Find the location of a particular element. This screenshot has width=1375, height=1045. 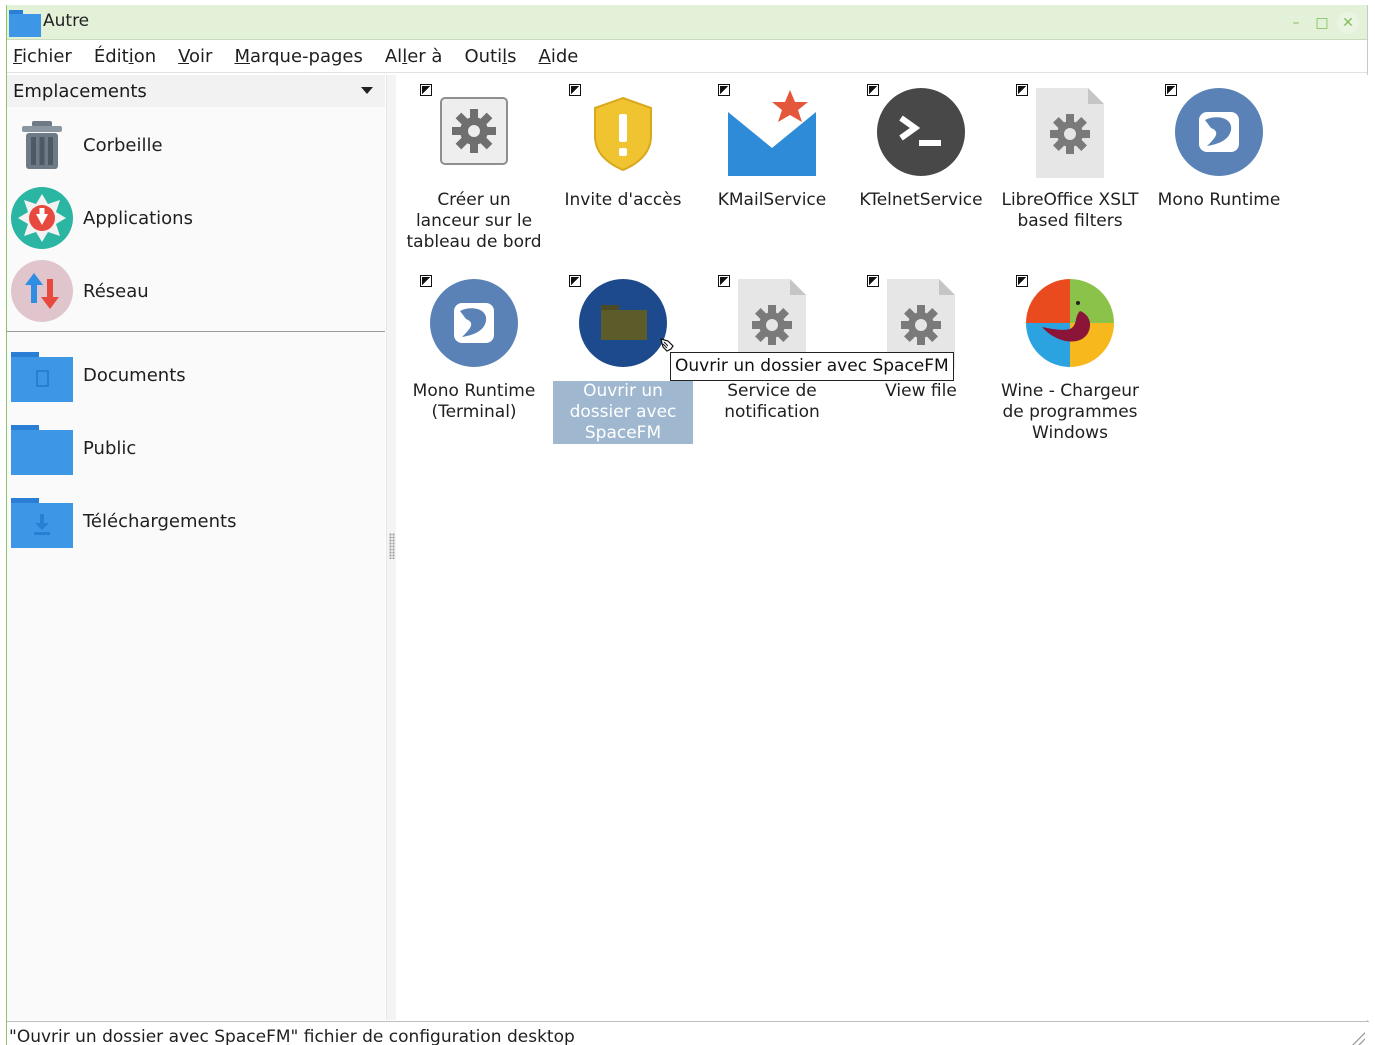

file-item-ktelnetservice: KTelnetService is located at coordinates (921, 147).